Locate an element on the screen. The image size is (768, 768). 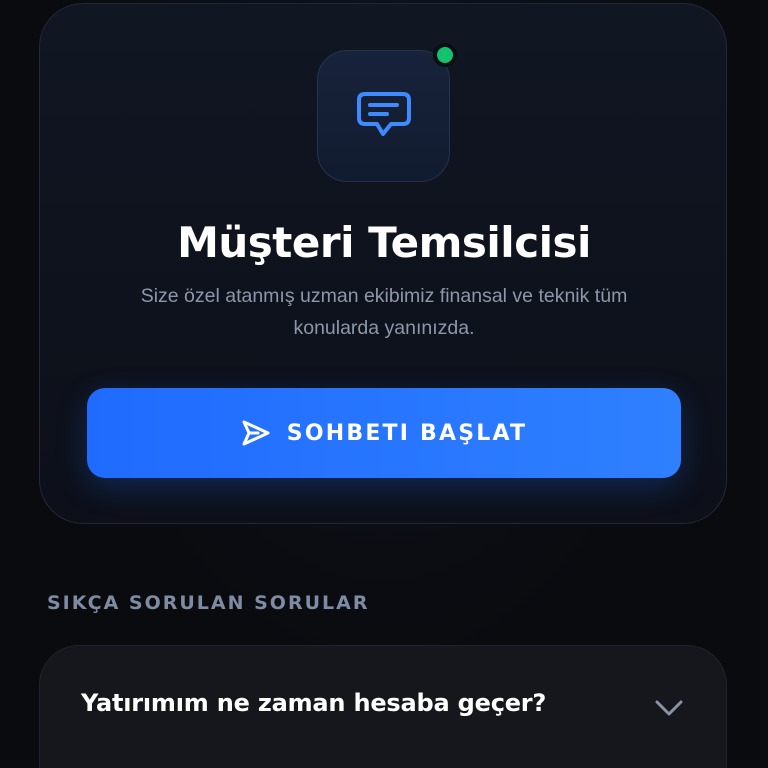
start-chat-button: SOHBETI BAŞLAT is located at coordinates (384, 433).